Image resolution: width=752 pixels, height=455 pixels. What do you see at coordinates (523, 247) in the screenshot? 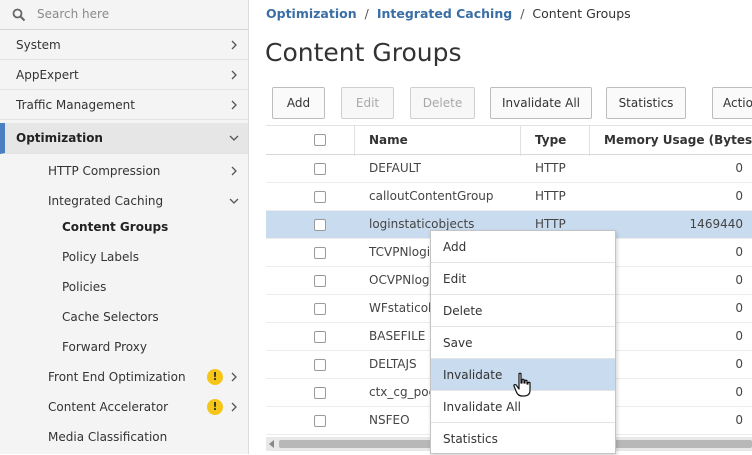
I see `context-menu-add: Add` at bounding box center [523, 247].